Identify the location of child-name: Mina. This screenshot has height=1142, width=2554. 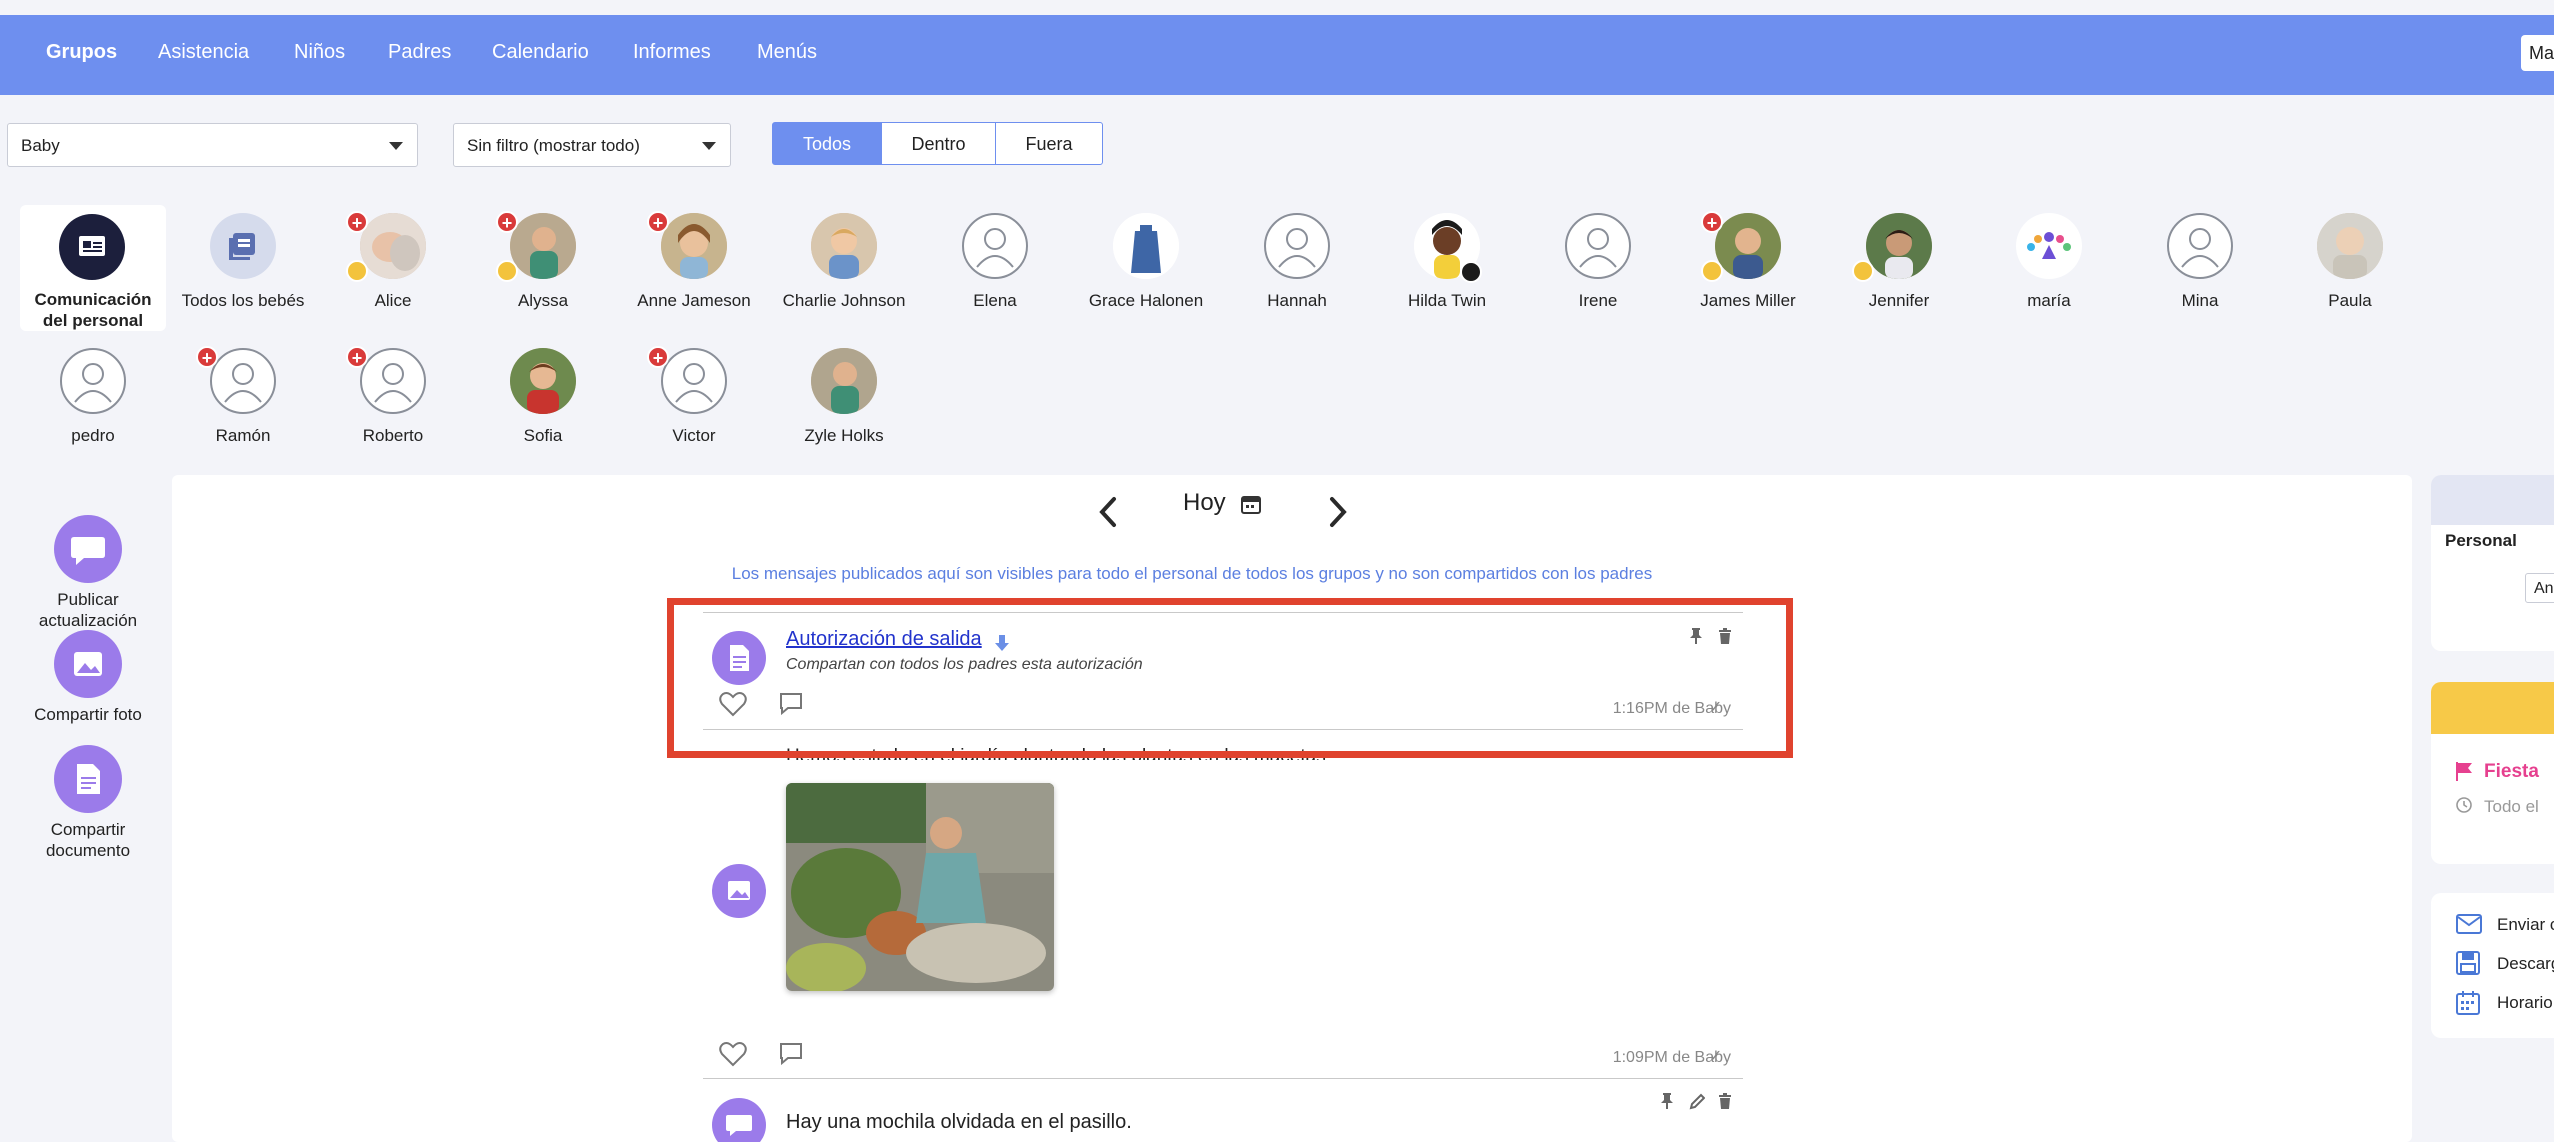
(2200, 300).